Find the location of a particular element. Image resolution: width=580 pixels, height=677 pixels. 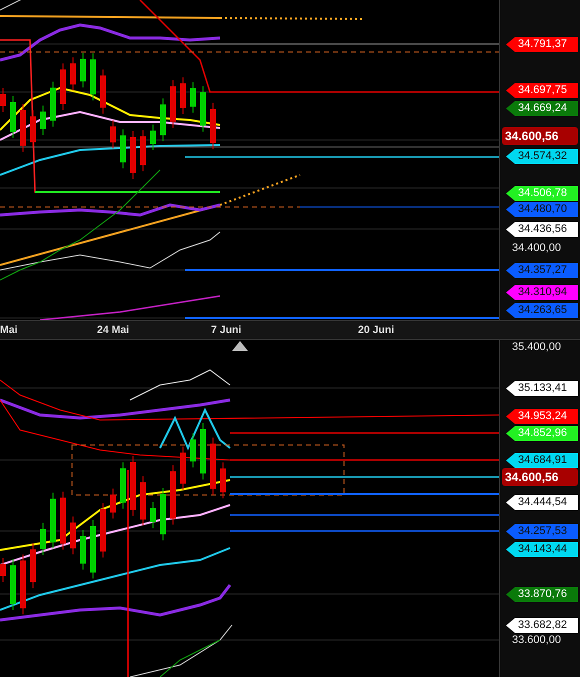

price-tag: 33.870,76 is located at coordinates (542, 594).